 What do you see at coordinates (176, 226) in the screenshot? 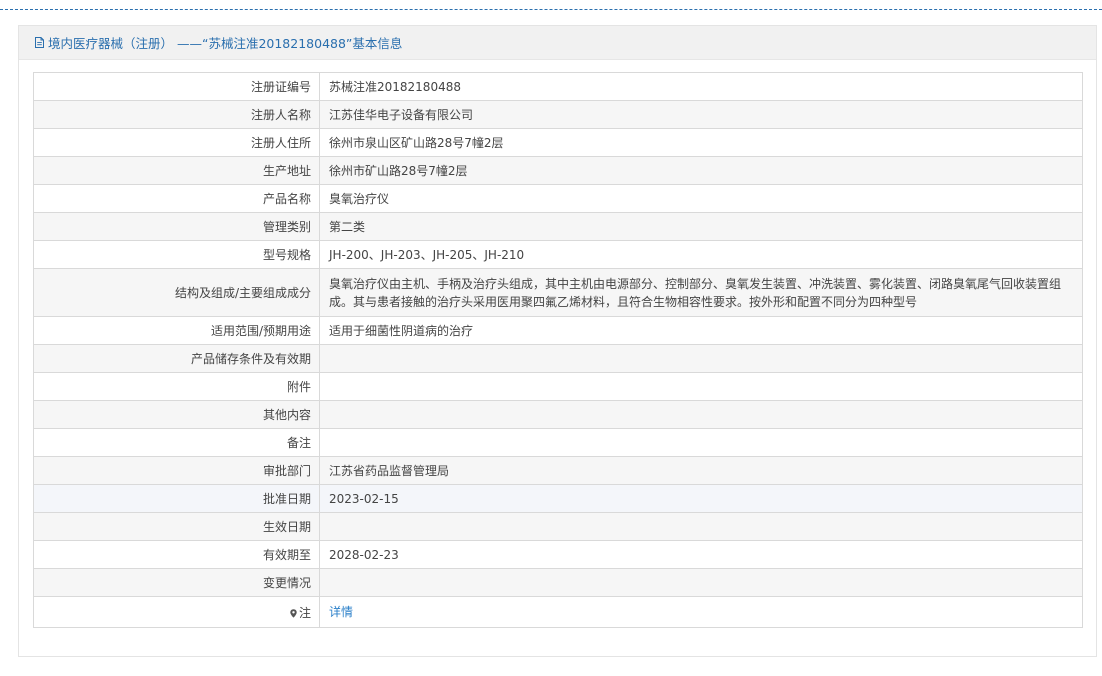
I see `row-label: 管理类别` at bounding box center [176, 226].